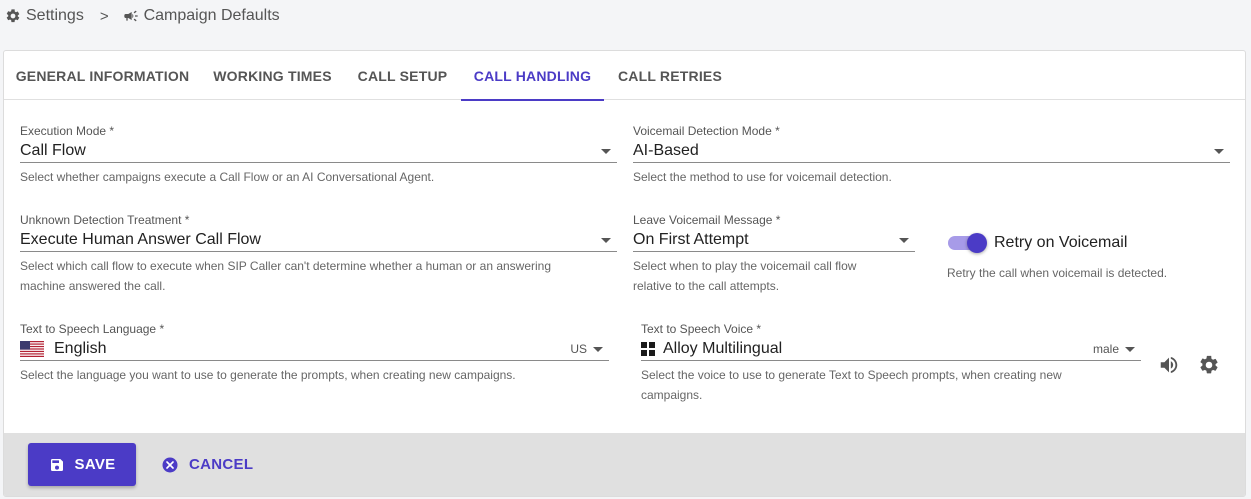 The height and width of the screenshot is (499, 1251). Describe the element at coordinates (95, 464) in the screenshot. I see `save-label: SAVE` at that location.